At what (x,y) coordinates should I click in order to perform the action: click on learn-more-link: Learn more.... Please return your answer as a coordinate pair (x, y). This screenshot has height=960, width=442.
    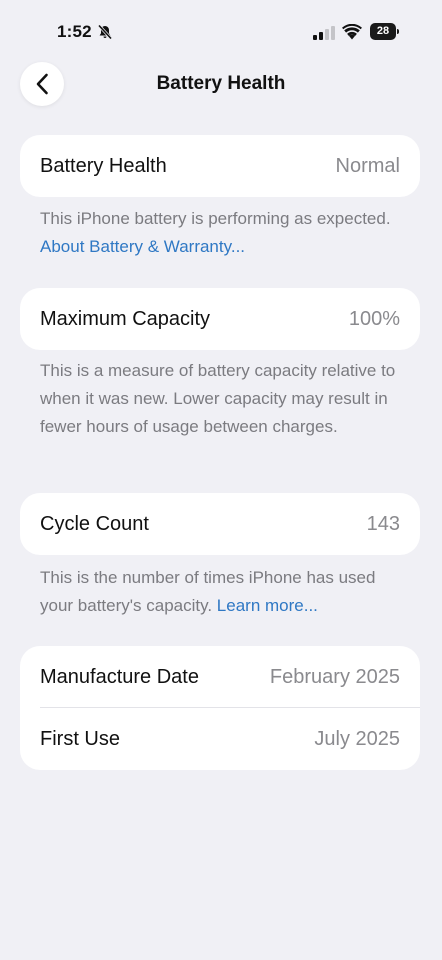
    Looking at the image, I should click on (267, 605).